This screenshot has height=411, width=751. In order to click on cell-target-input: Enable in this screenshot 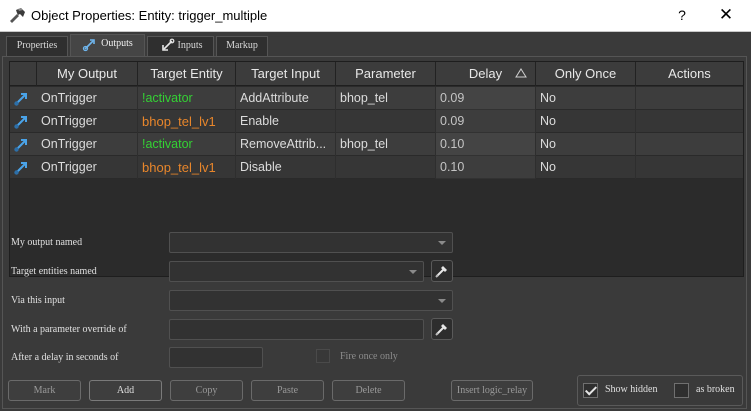, I will do `click(286, 121)`.